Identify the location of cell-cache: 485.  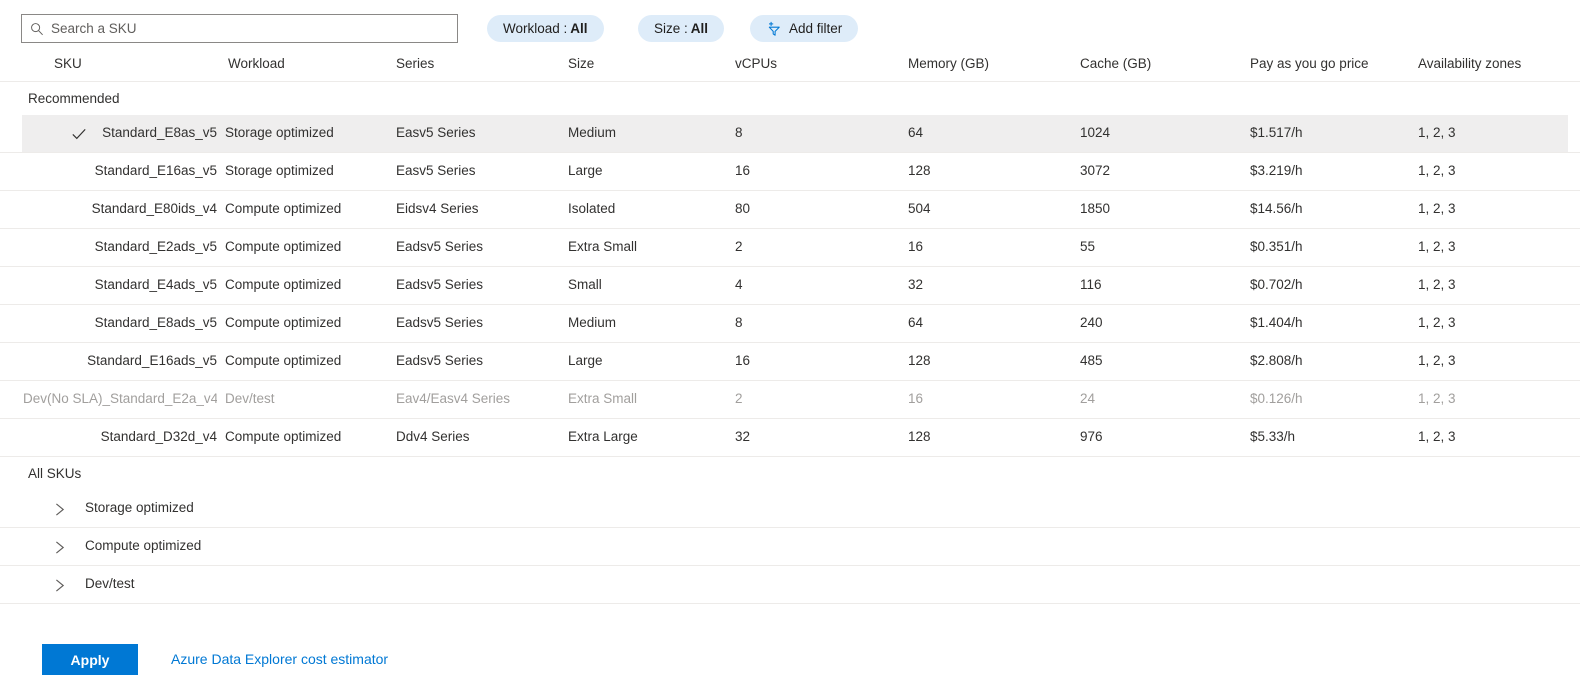
(1091, 360).